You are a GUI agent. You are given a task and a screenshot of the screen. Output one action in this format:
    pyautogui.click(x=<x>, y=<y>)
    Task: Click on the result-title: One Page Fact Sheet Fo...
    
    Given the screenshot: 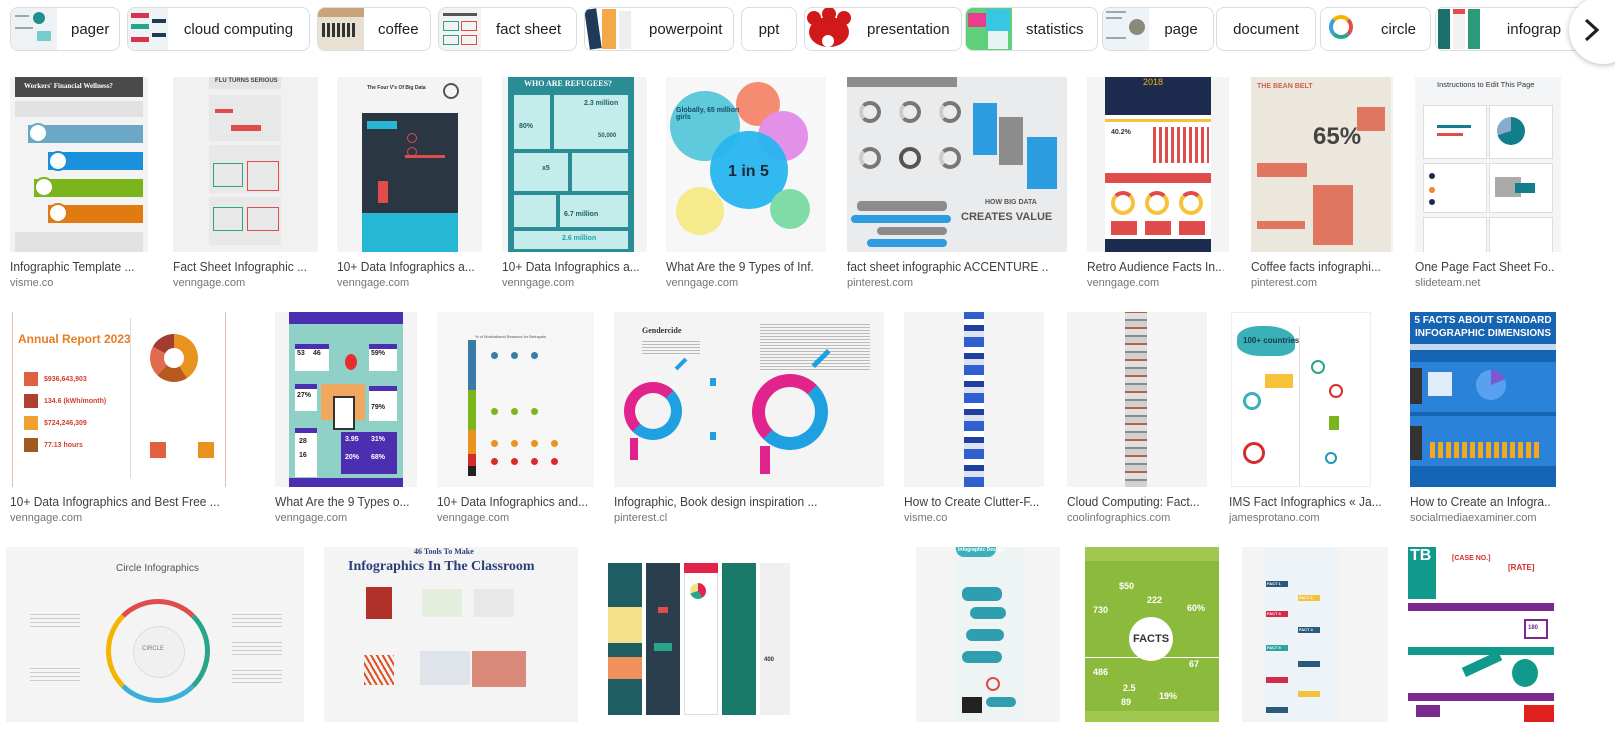 What is the action you would take?
    pyautogui.click(x=1485, y=267)
    